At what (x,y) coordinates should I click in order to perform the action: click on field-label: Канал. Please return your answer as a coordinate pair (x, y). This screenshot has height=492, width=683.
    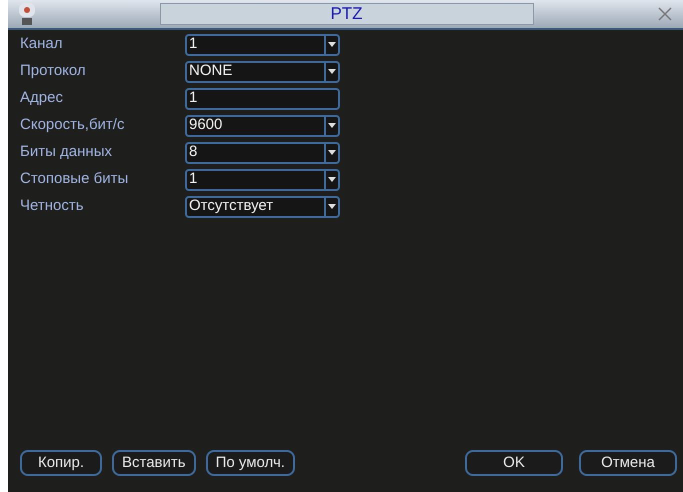
    Looking at the image, I should click on (42, 44).